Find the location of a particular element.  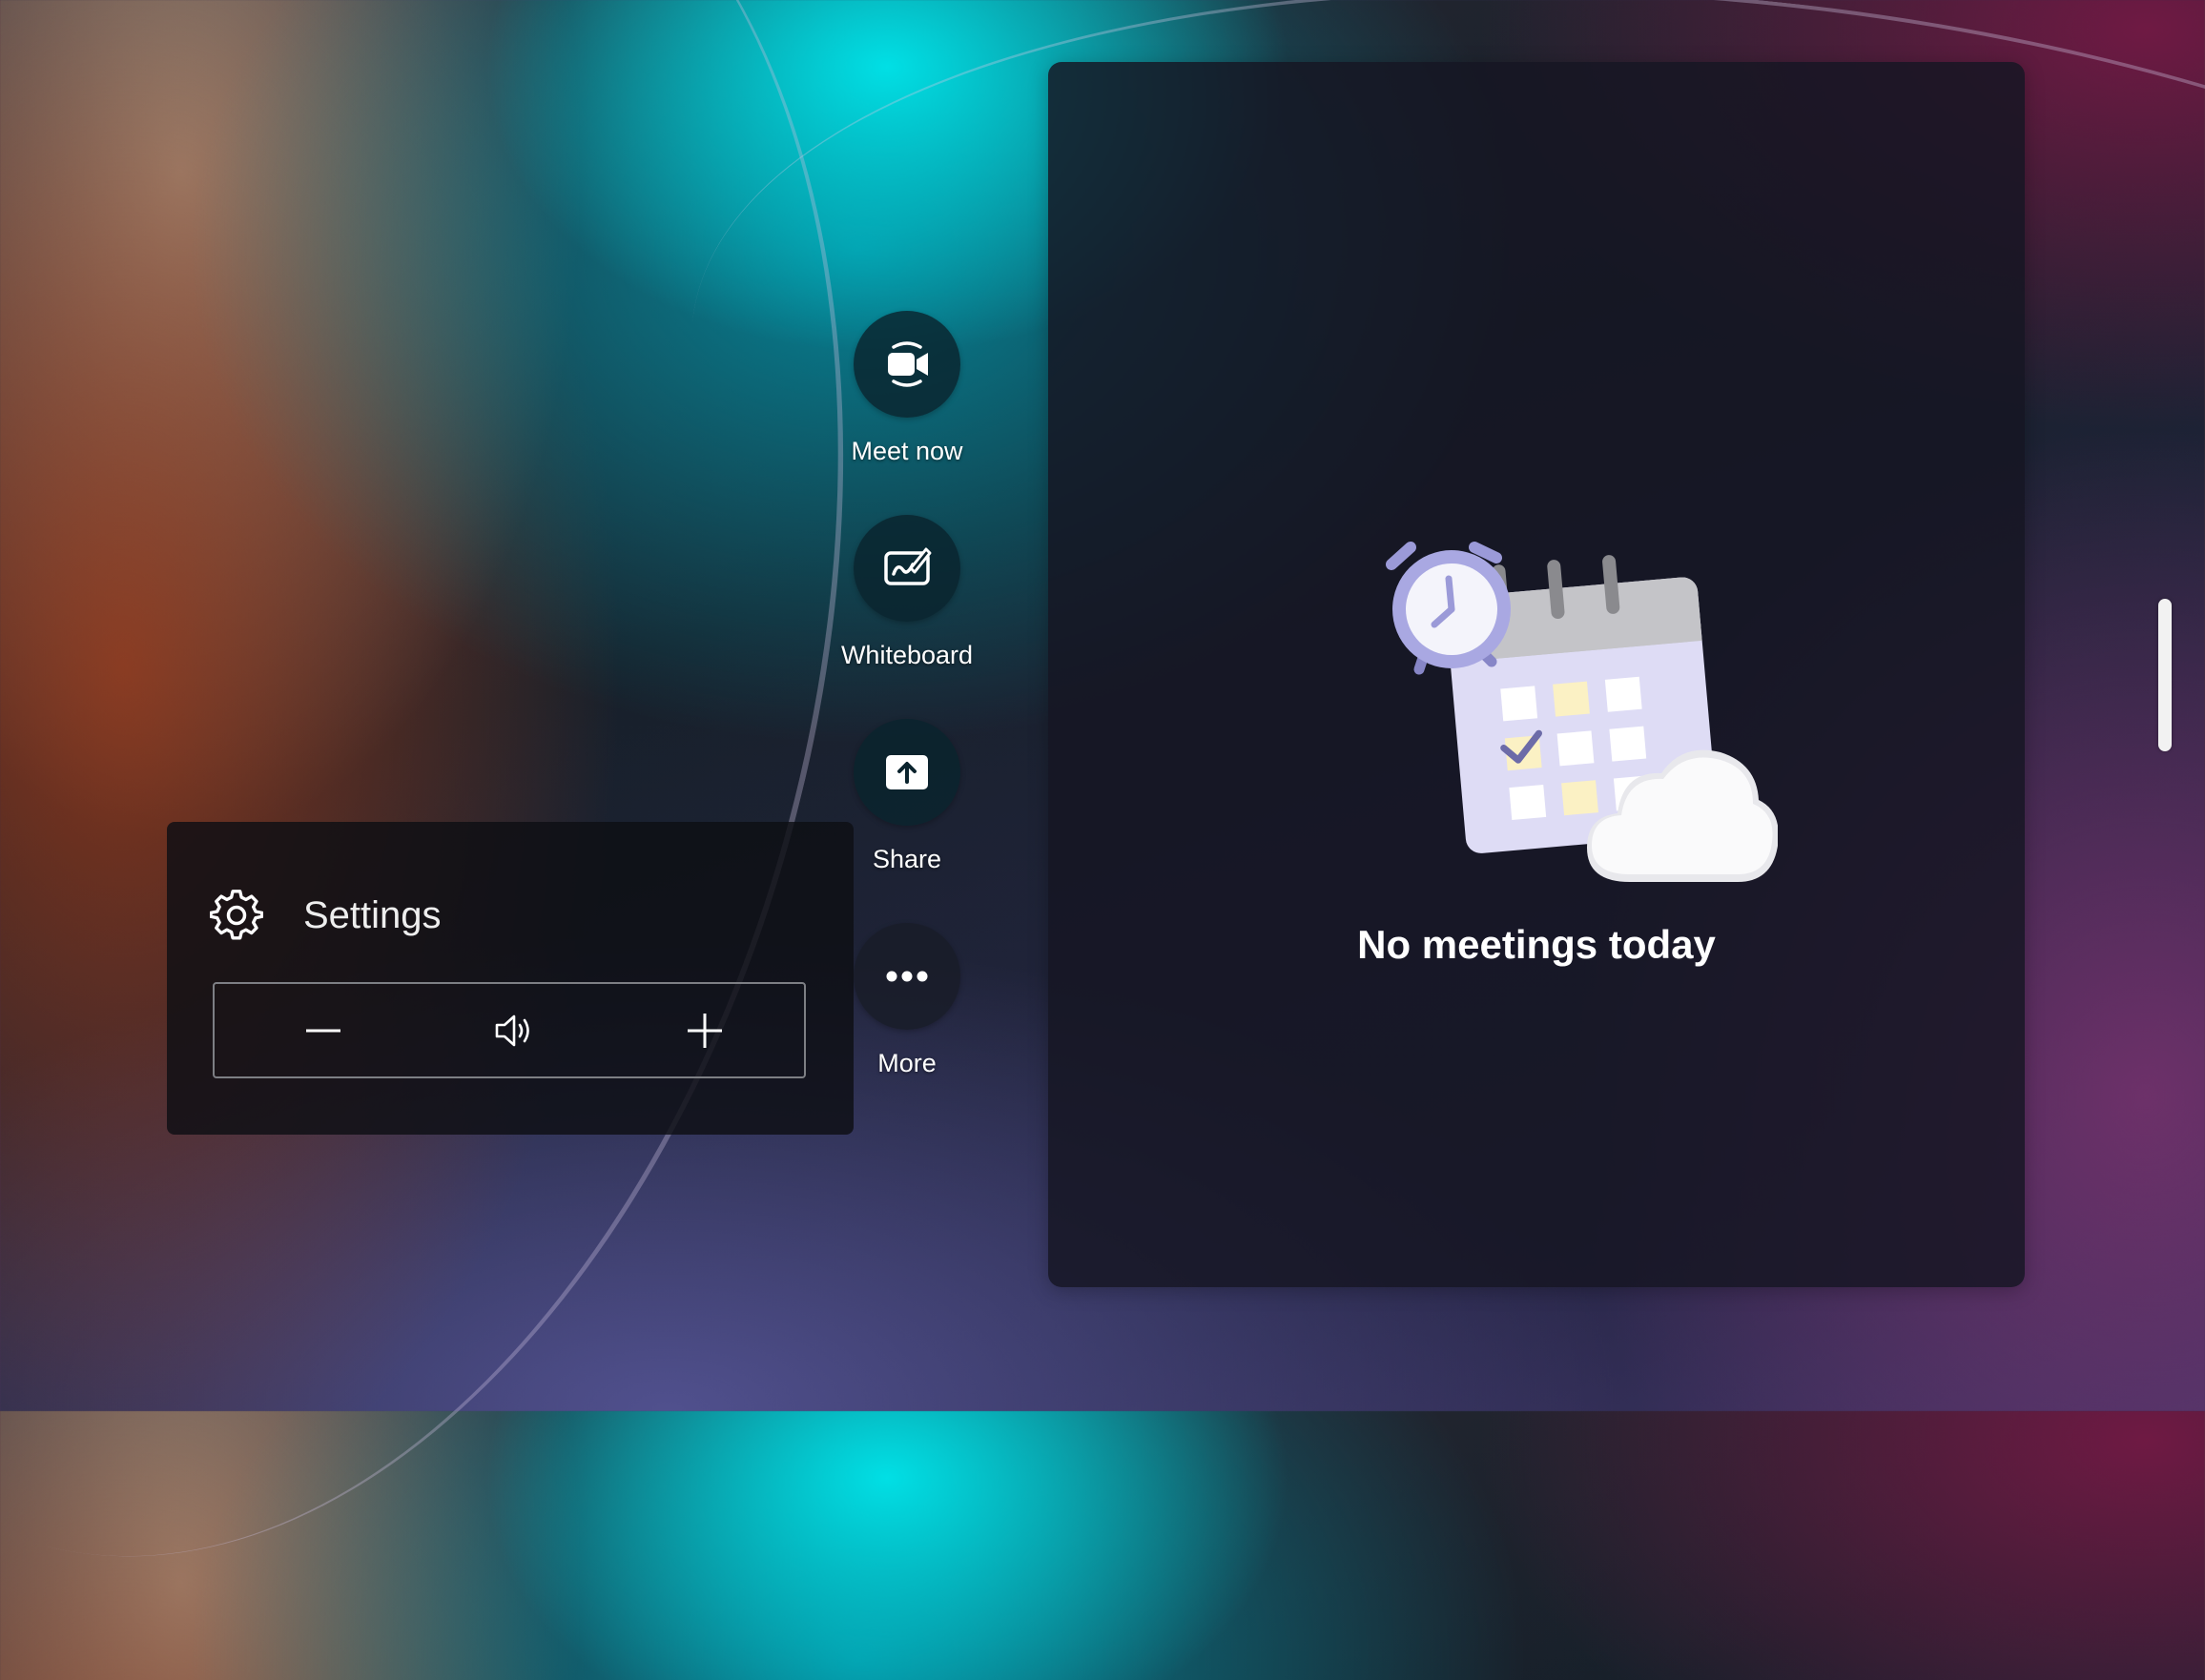

volume-down-button is located at coordinates (323, 1030).